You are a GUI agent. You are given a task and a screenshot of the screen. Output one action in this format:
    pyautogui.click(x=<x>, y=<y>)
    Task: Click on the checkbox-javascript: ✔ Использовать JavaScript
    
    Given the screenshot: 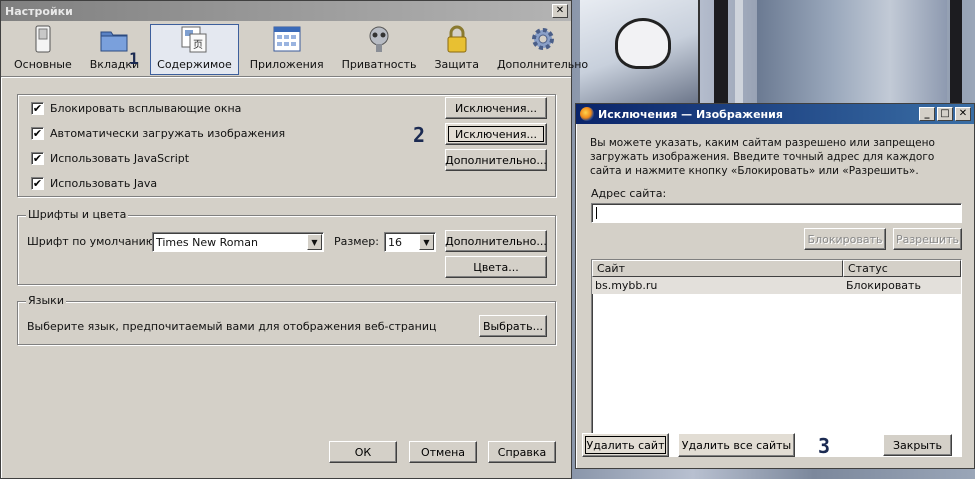 What is the action you would take?
    pyautogui.click(x=110, y=158)
    